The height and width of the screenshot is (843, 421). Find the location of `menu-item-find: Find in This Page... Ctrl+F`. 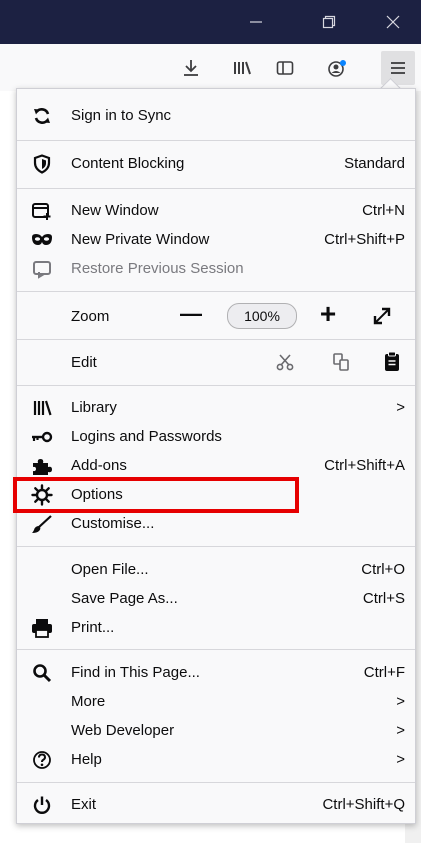

menu-item-find: Find in This Page... Ctrl+F is located at coordinates (217, 672).